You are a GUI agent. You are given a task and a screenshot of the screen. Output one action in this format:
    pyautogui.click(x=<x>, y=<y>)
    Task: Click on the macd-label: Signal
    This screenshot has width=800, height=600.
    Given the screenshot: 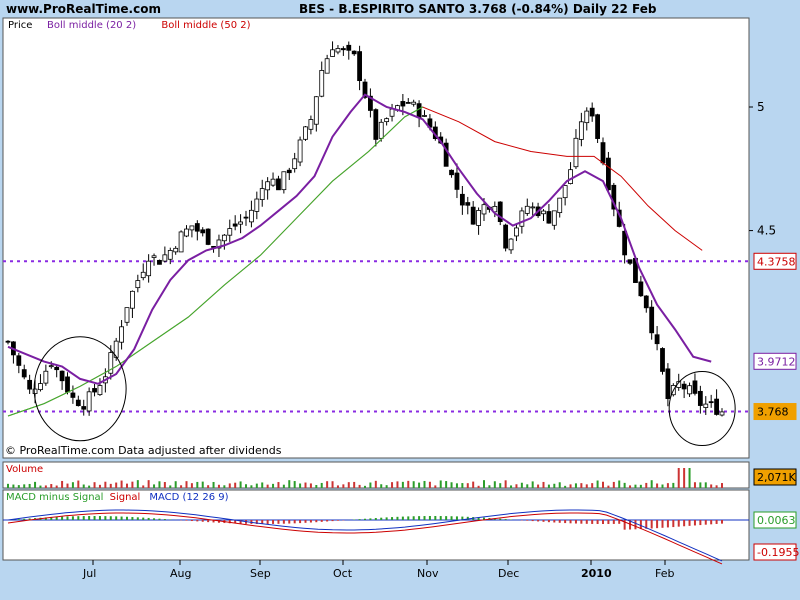 What is the action you would take?
    pyautogui.click(x=125, y=497)
    